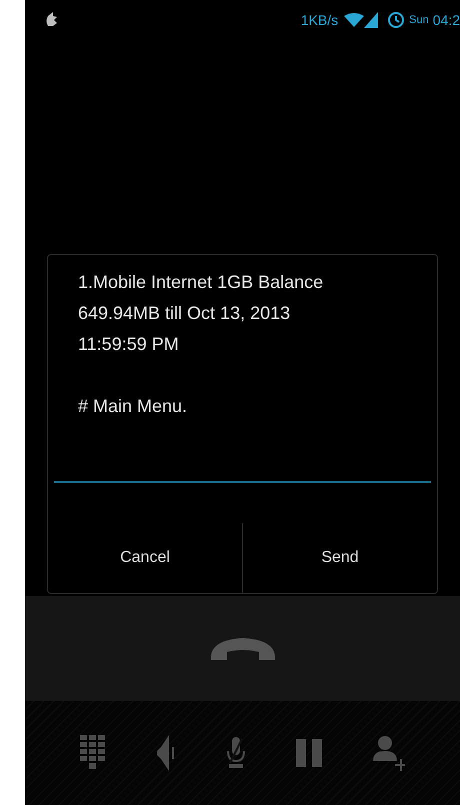 The image size is (460, 805). I want to click on data-speed: 1KB/s, so click(319, 20).